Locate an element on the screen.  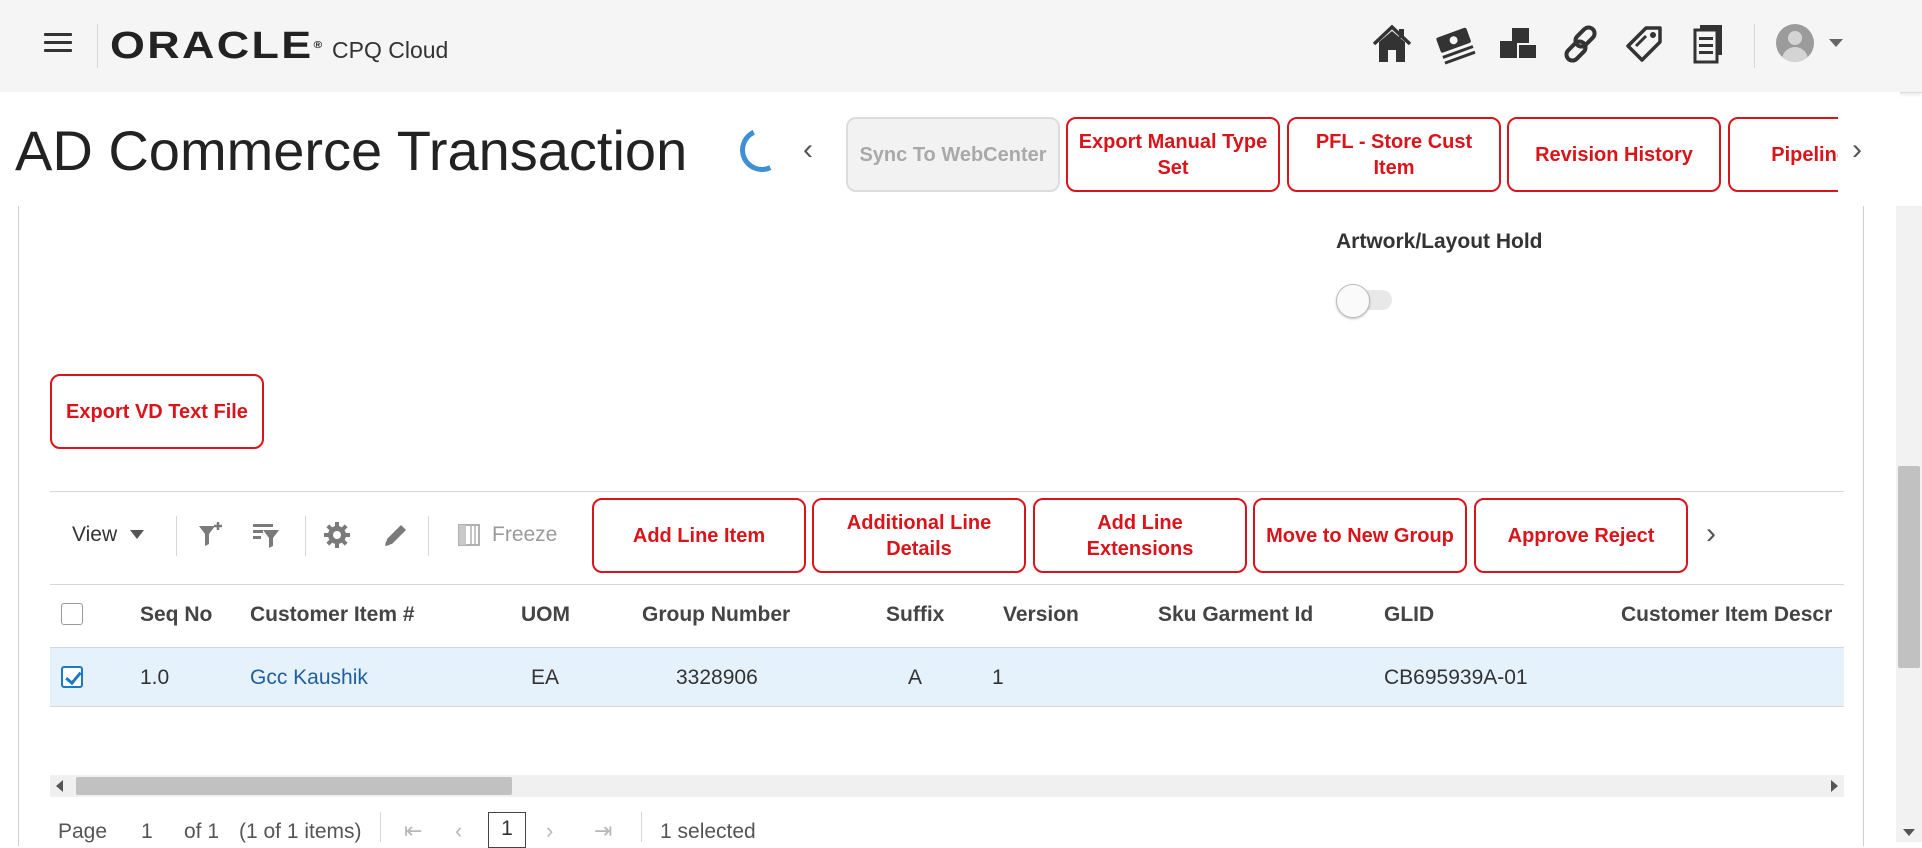
pager-page-label: Page is located at coordinates (83, 831).